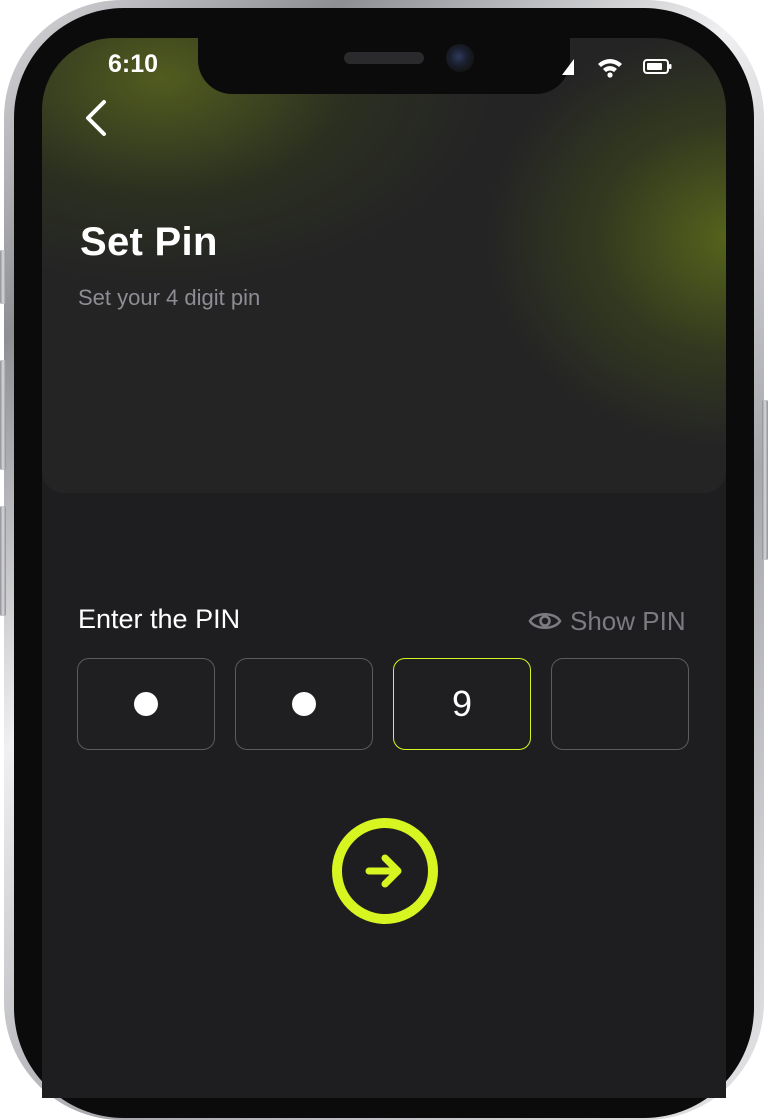  I want to click on pin-digit-3-value: 9, so click(462, 703).